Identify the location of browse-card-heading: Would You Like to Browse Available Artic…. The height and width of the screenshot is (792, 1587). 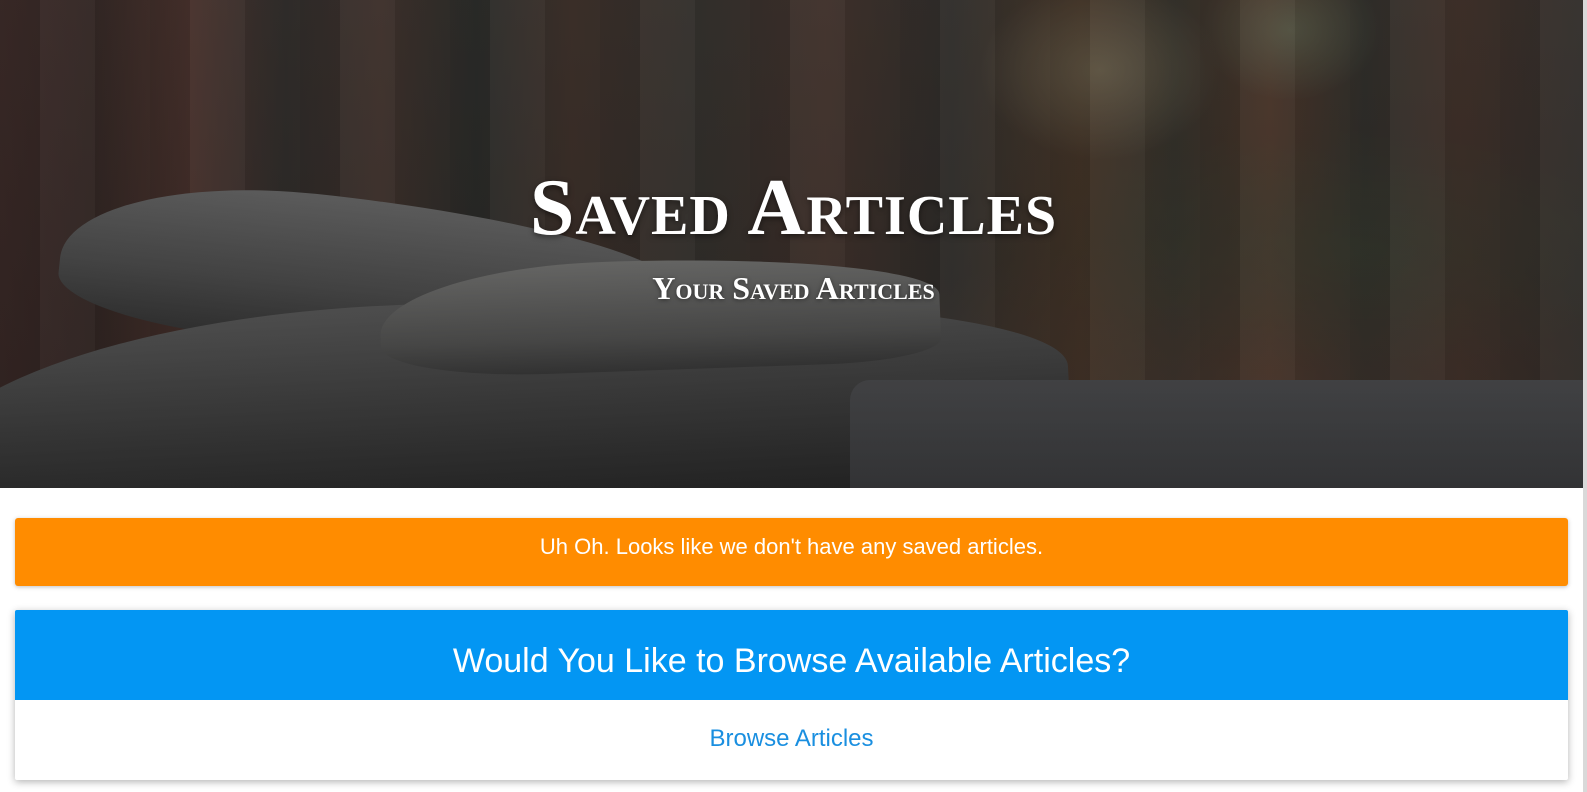
(791, 661).